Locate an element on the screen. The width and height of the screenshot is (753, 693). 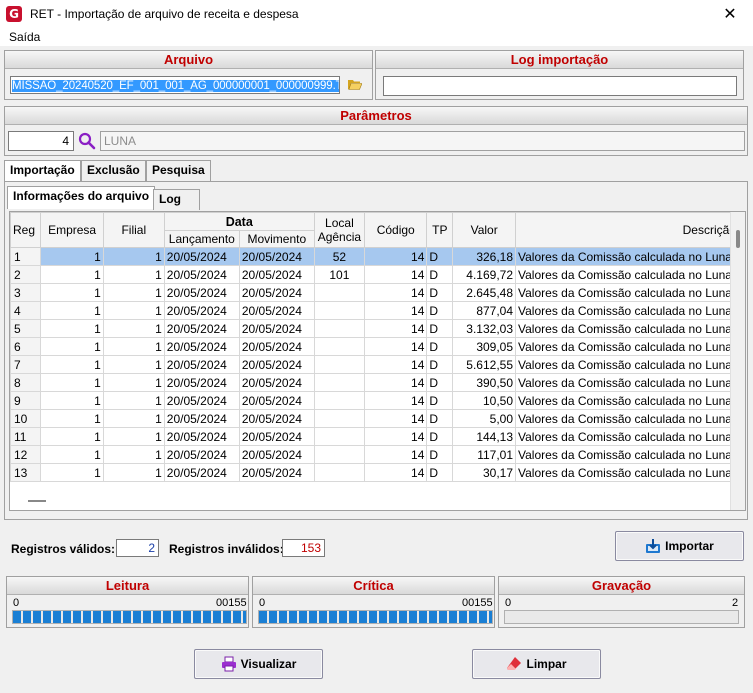
col-descricao-header: Descrição is located at coordinates (630, 230).